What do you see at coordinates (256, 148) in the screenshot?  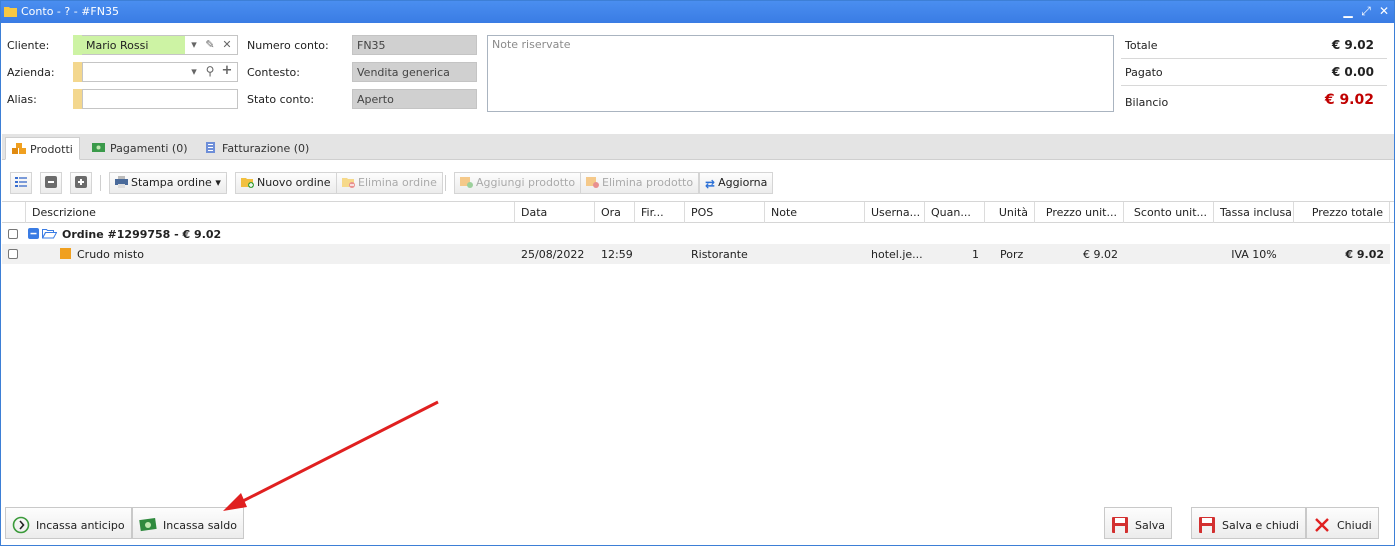 I see `tab-fatturazione: Fatturazione (0)` at bounding box center [256, 148].